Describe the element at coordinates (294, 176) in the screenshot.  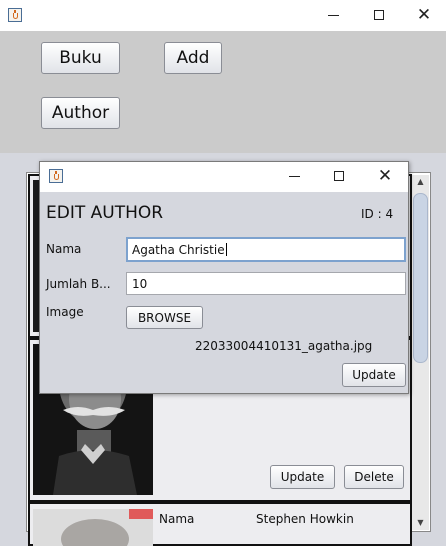
I see `dialog-minimize-icon` at that location.